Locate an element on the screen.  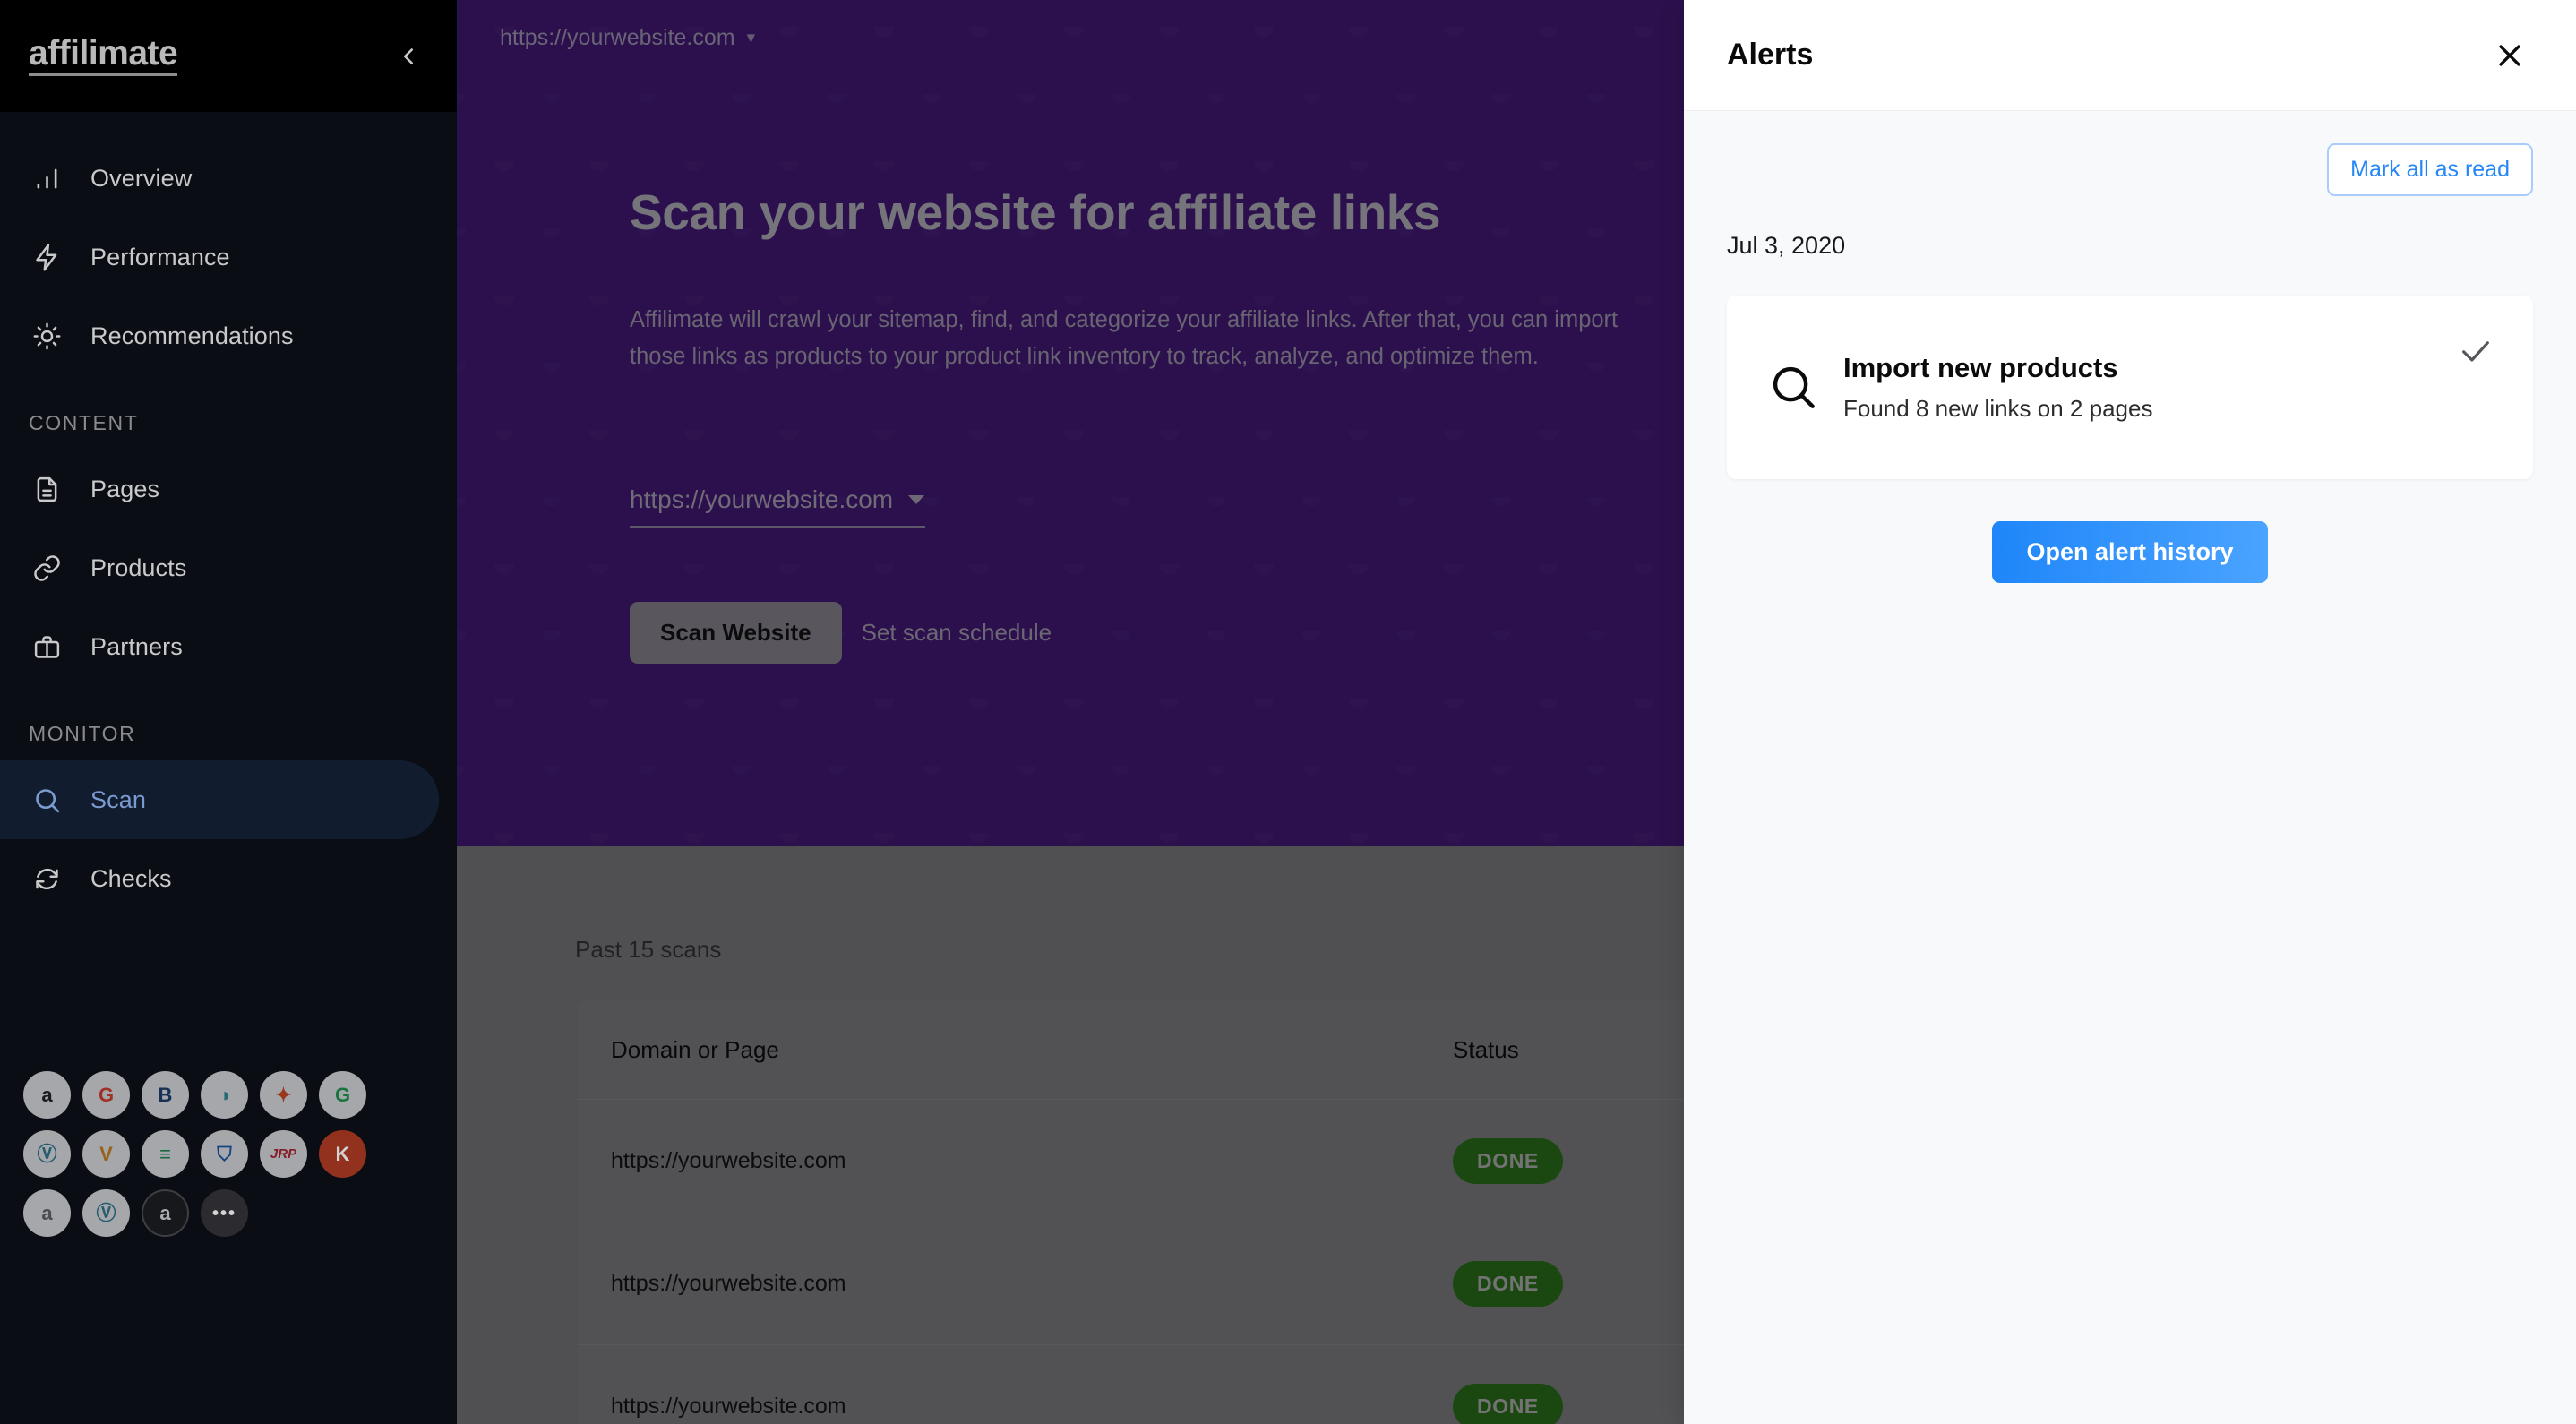
sidebar-item-overview: Overview is located at coordinates (228, 178).